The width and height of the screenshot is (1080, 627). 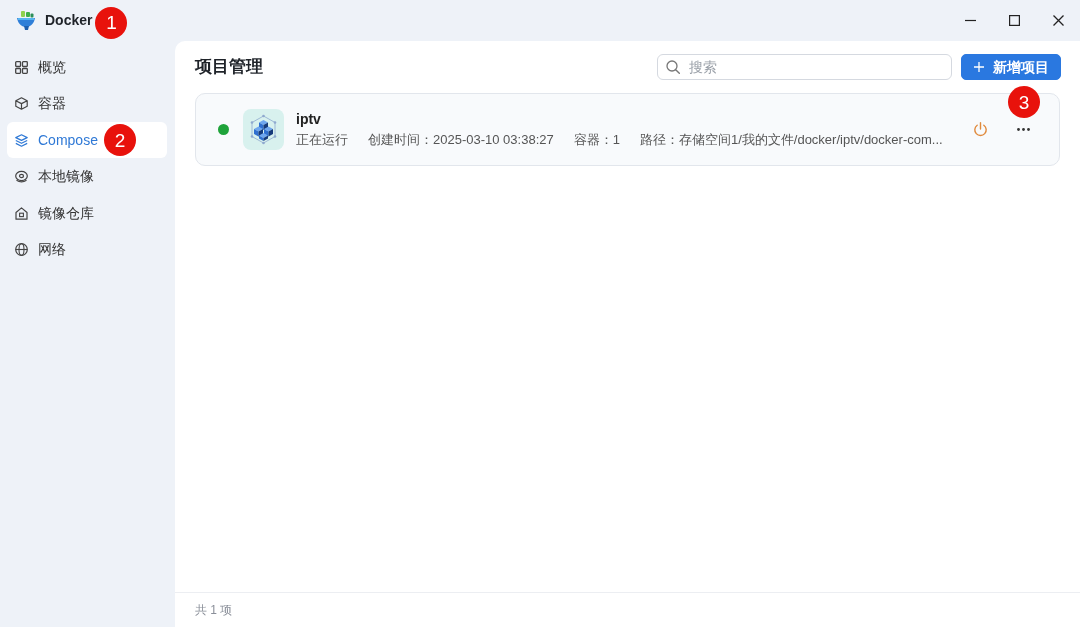 I want to click on home-icon, so click(x=21, y=213).